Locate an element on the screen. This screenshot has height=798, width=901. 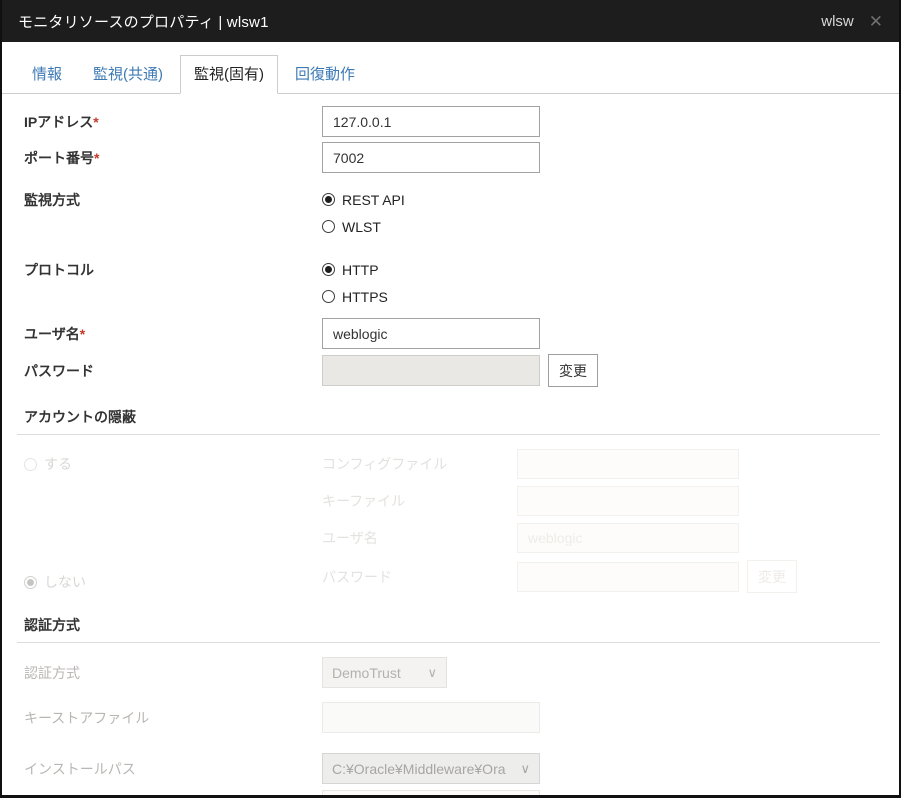
radio-rest-api: REST API is located at coordinates (363, 199).